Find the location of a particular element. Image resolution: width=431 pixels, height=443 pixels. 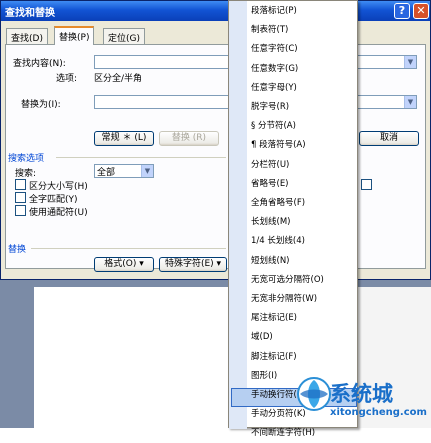

replace-button: 替换 (R) is located at coordinates (189, 138).